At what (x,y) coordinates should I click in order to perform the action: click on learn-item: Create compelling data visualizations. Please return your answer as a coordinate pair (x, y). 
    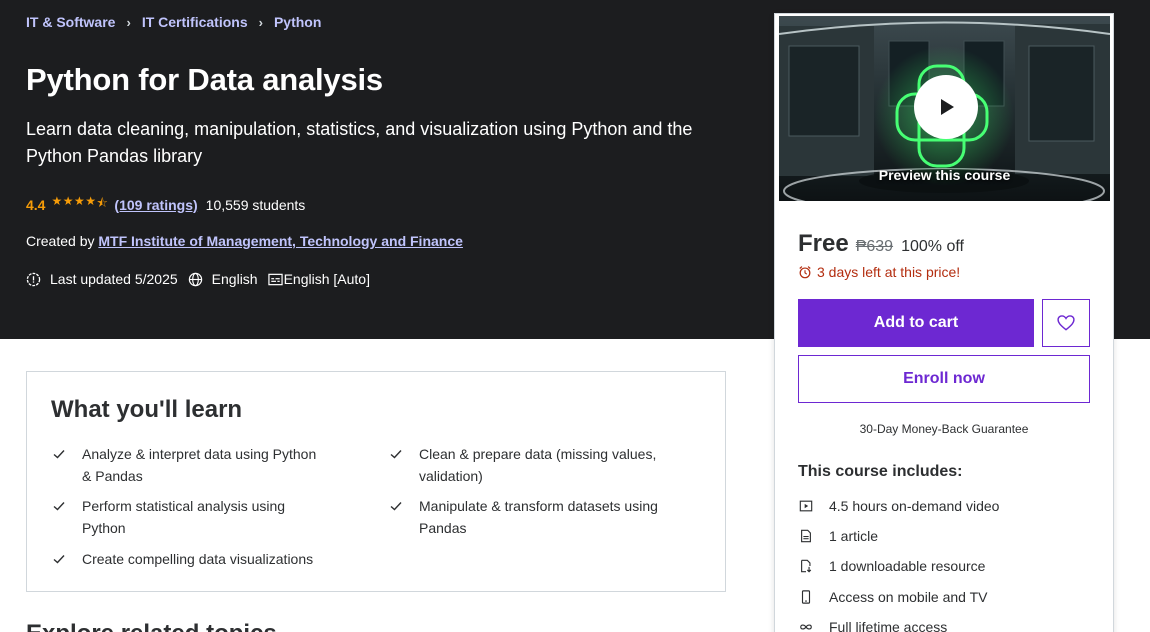
    Looking at the image, I should click on (186, 559).